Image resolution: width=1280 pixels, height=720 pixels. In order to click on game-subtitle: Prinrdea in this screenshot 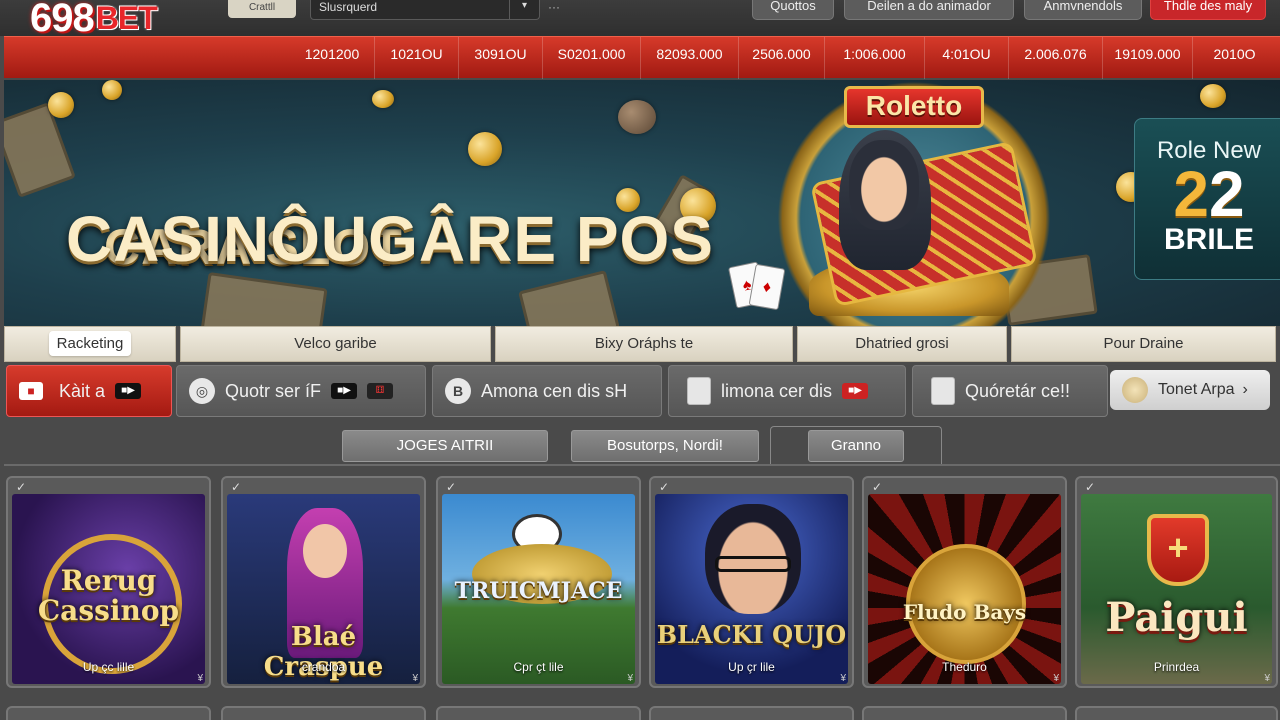, I will do `click(1176, 667)`.